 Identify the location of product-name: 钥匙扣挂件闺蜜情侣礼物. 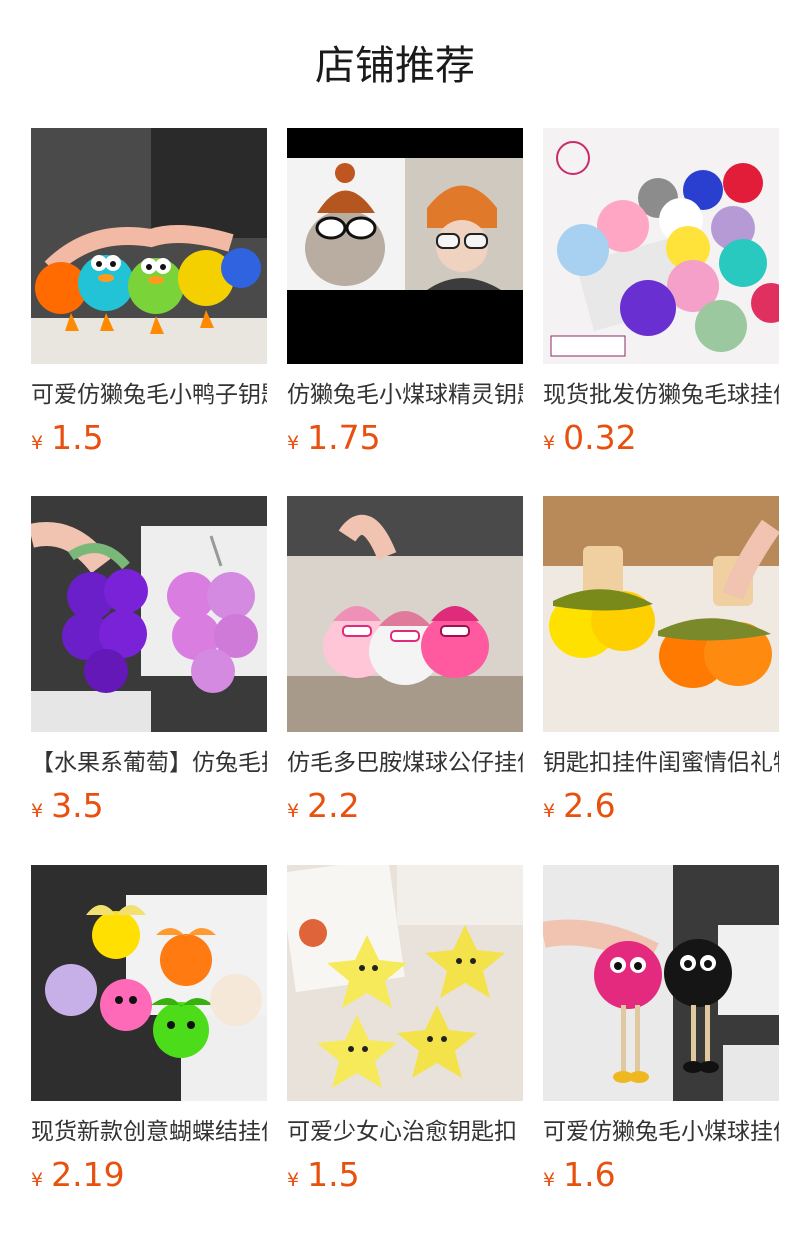
(661, 763).